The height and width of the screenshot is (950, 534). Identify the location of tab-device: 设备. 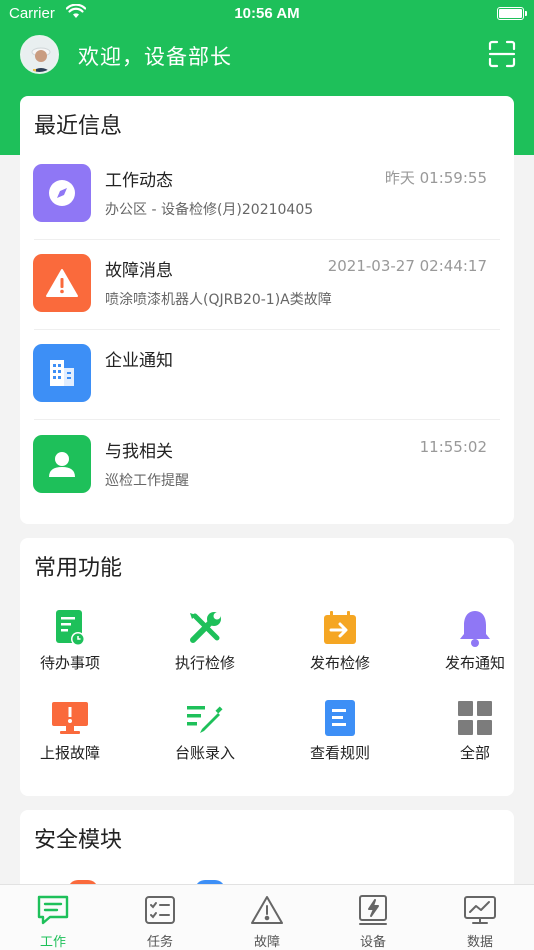
(373, 921).